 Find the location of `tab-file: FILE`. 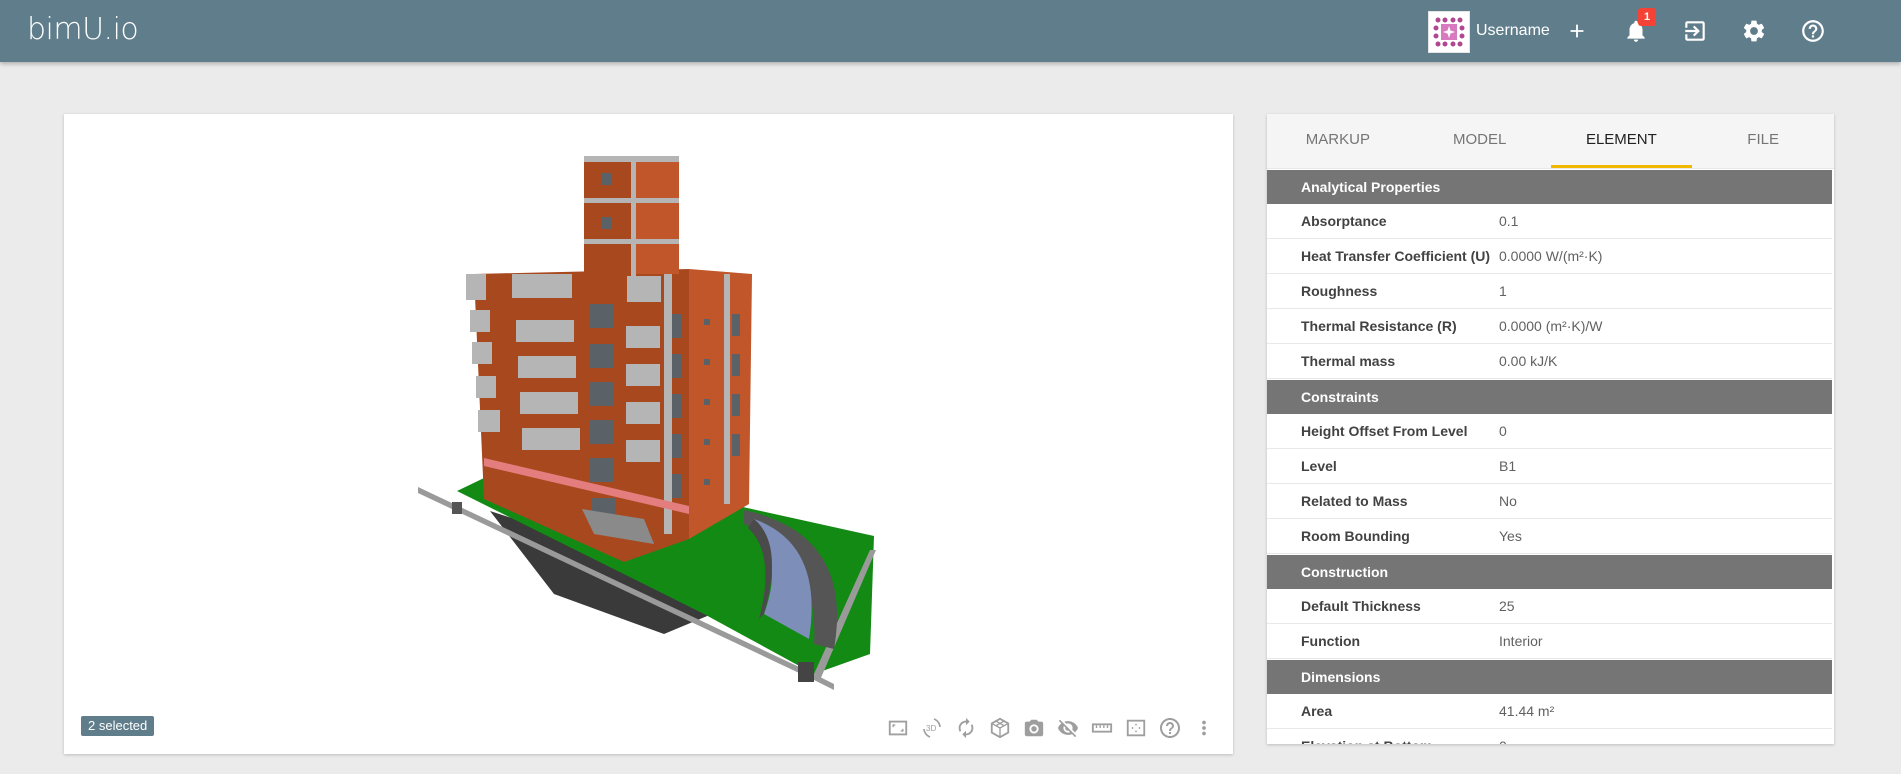

tab-file: FILE is located at coordinates (1763, 141).